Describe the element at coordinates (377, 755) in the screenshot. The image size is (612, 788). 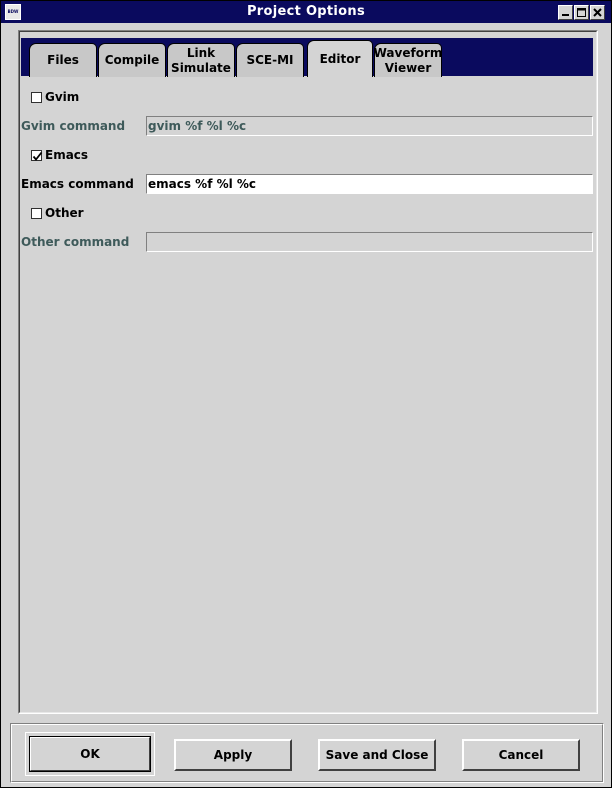
I see `save-and-close-button: Save and Close` at that location.